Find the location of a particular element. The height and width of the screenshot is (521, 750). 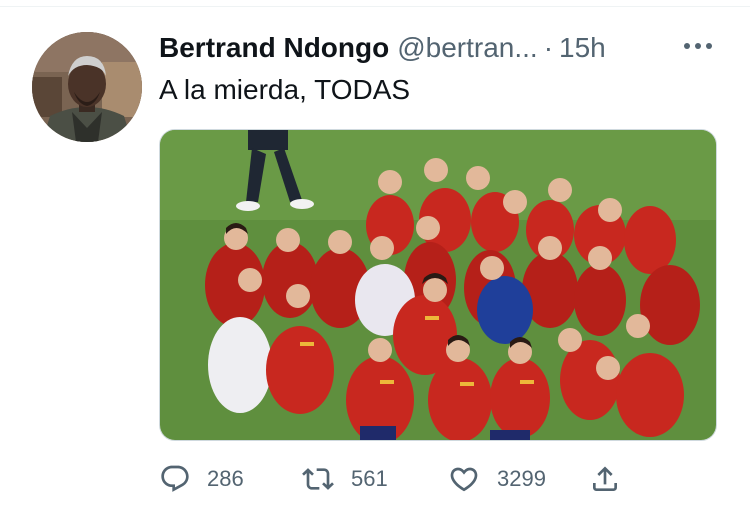

heart-icon is located at coordinates (464, 479).